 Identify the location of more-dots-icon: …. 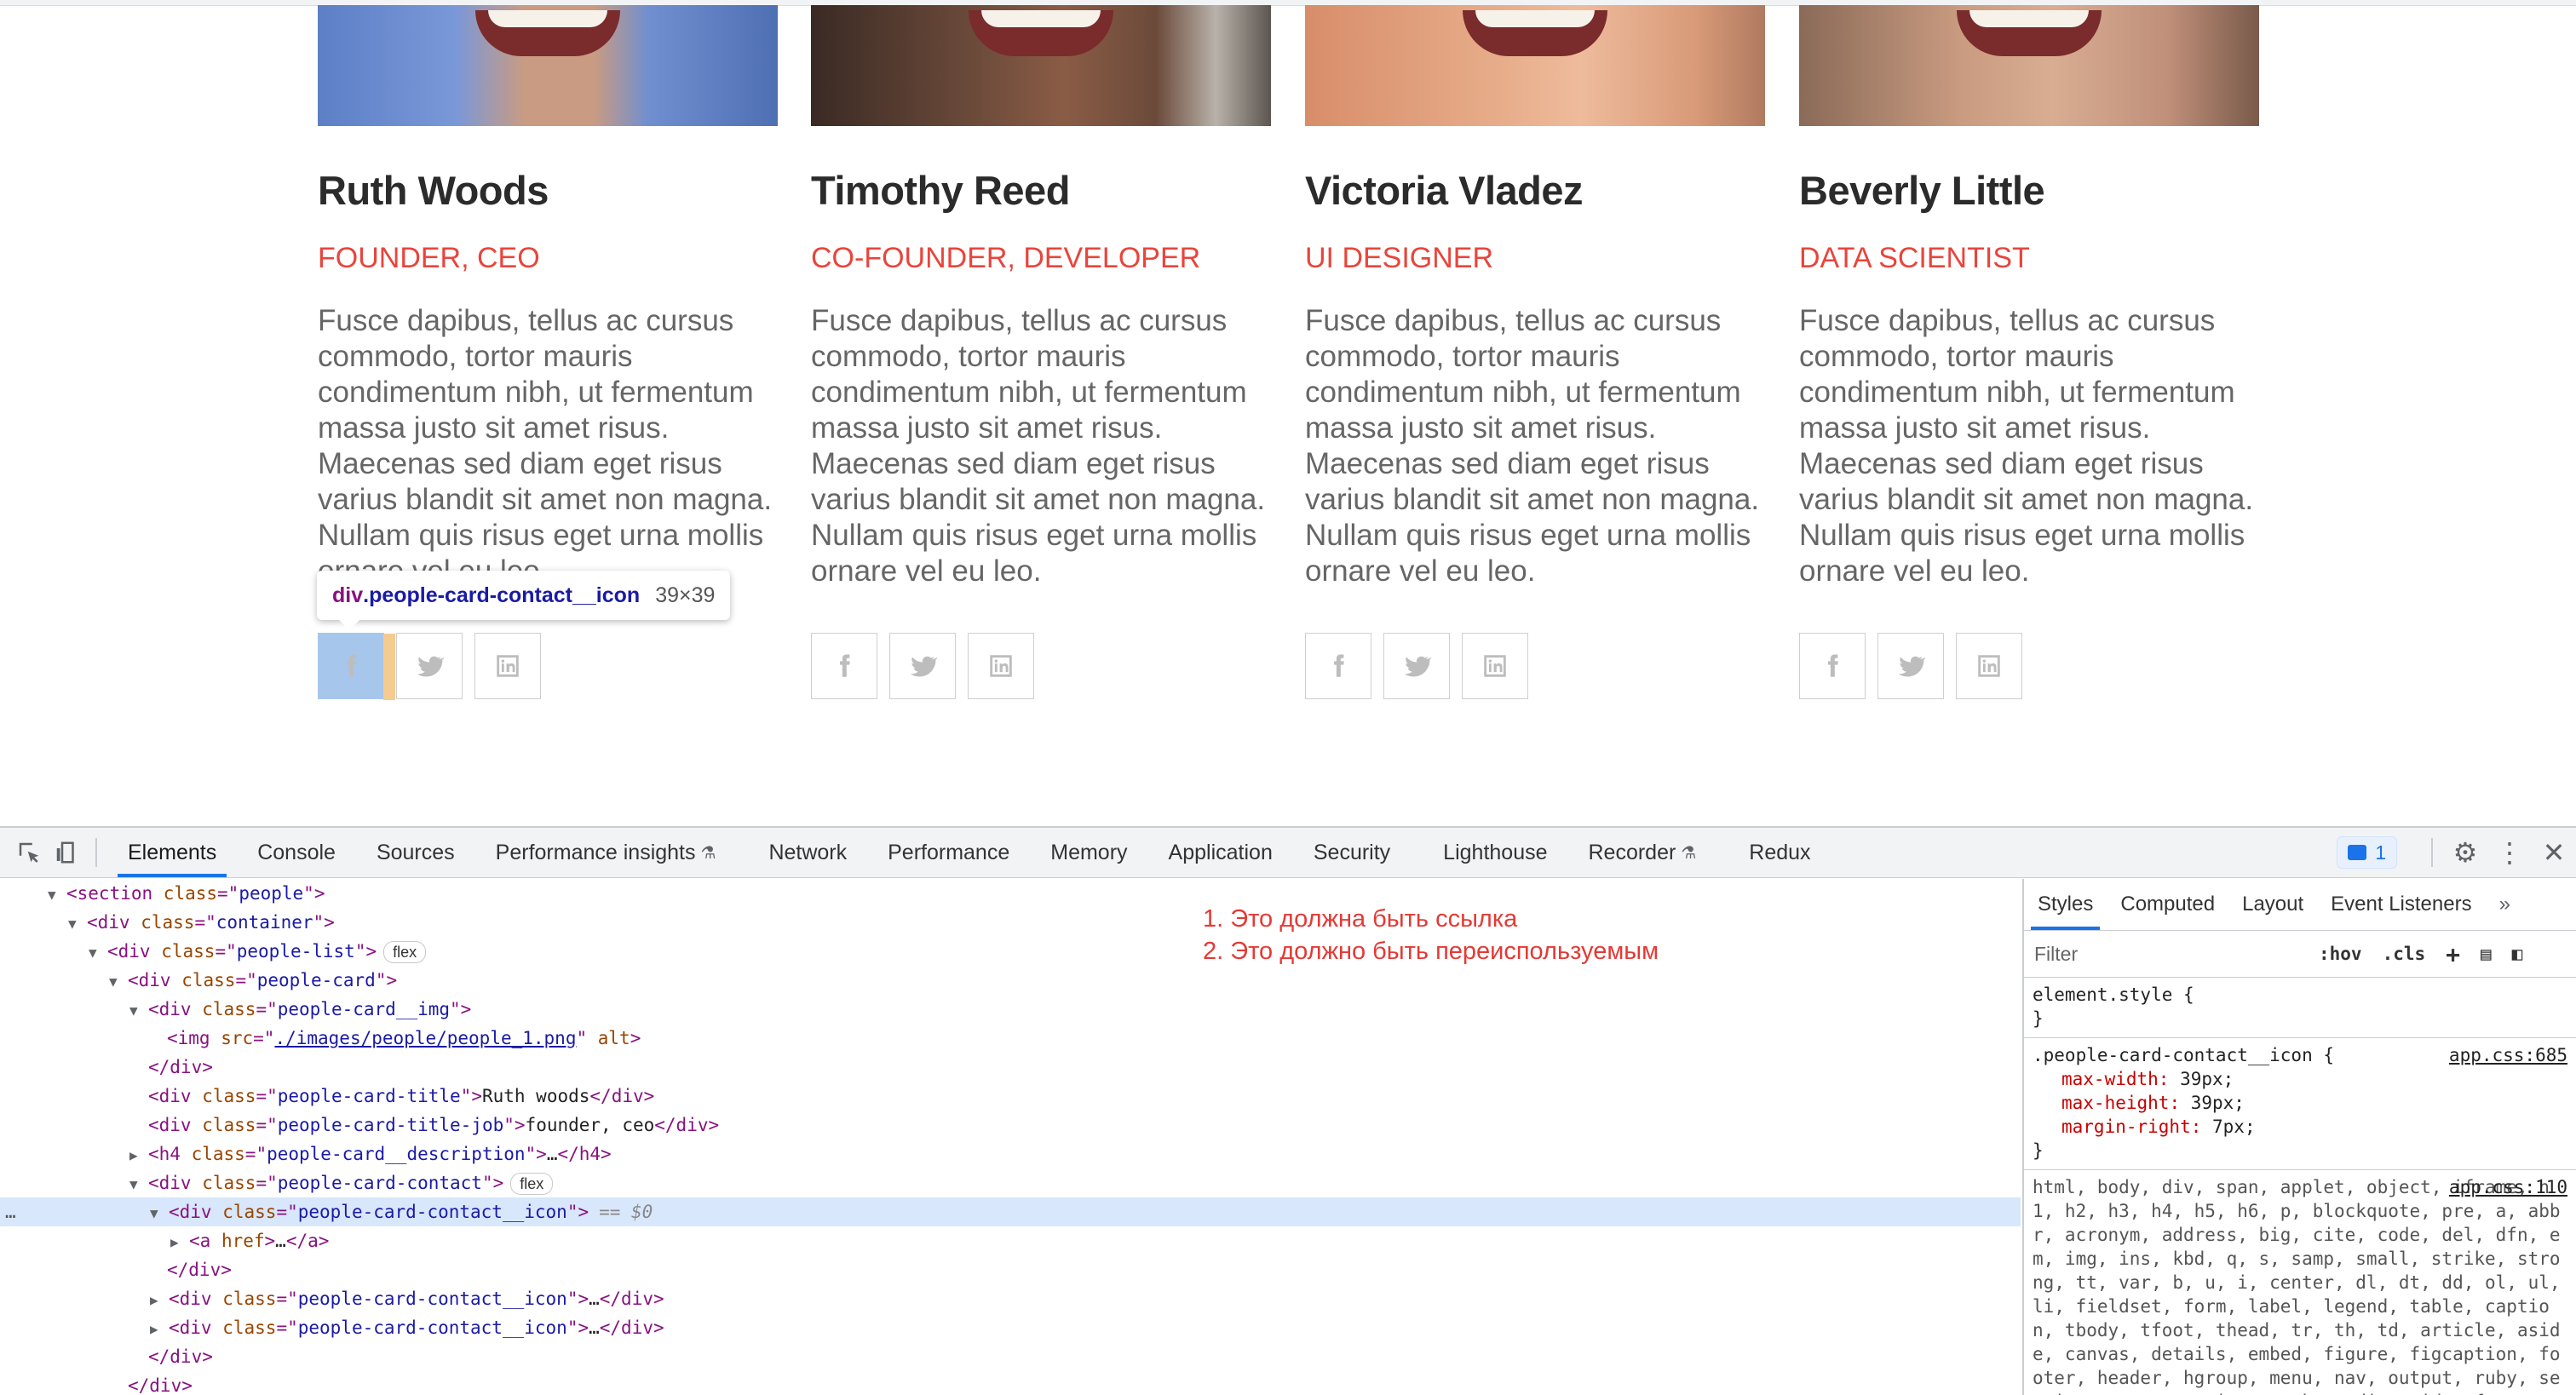
(11, 1211).